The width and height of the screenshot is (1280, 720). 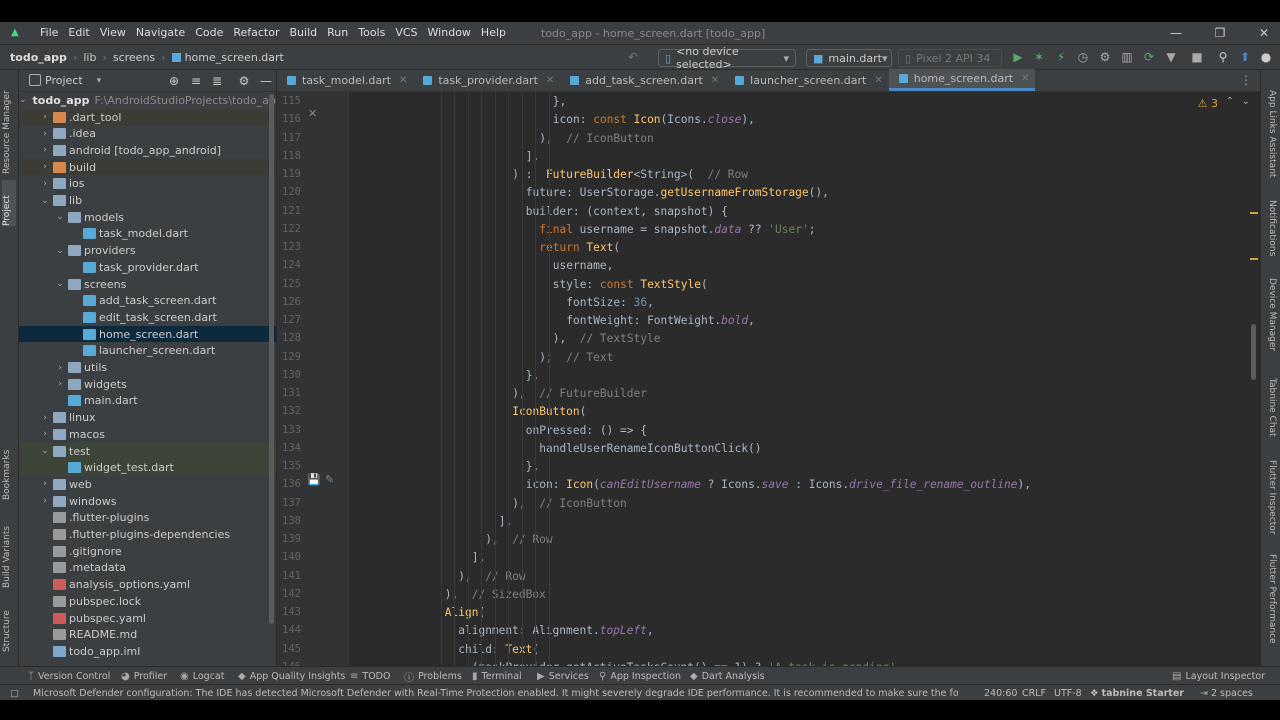 I want to click on sdk-manager-icon: ▼, so click(x=1171, y=57).